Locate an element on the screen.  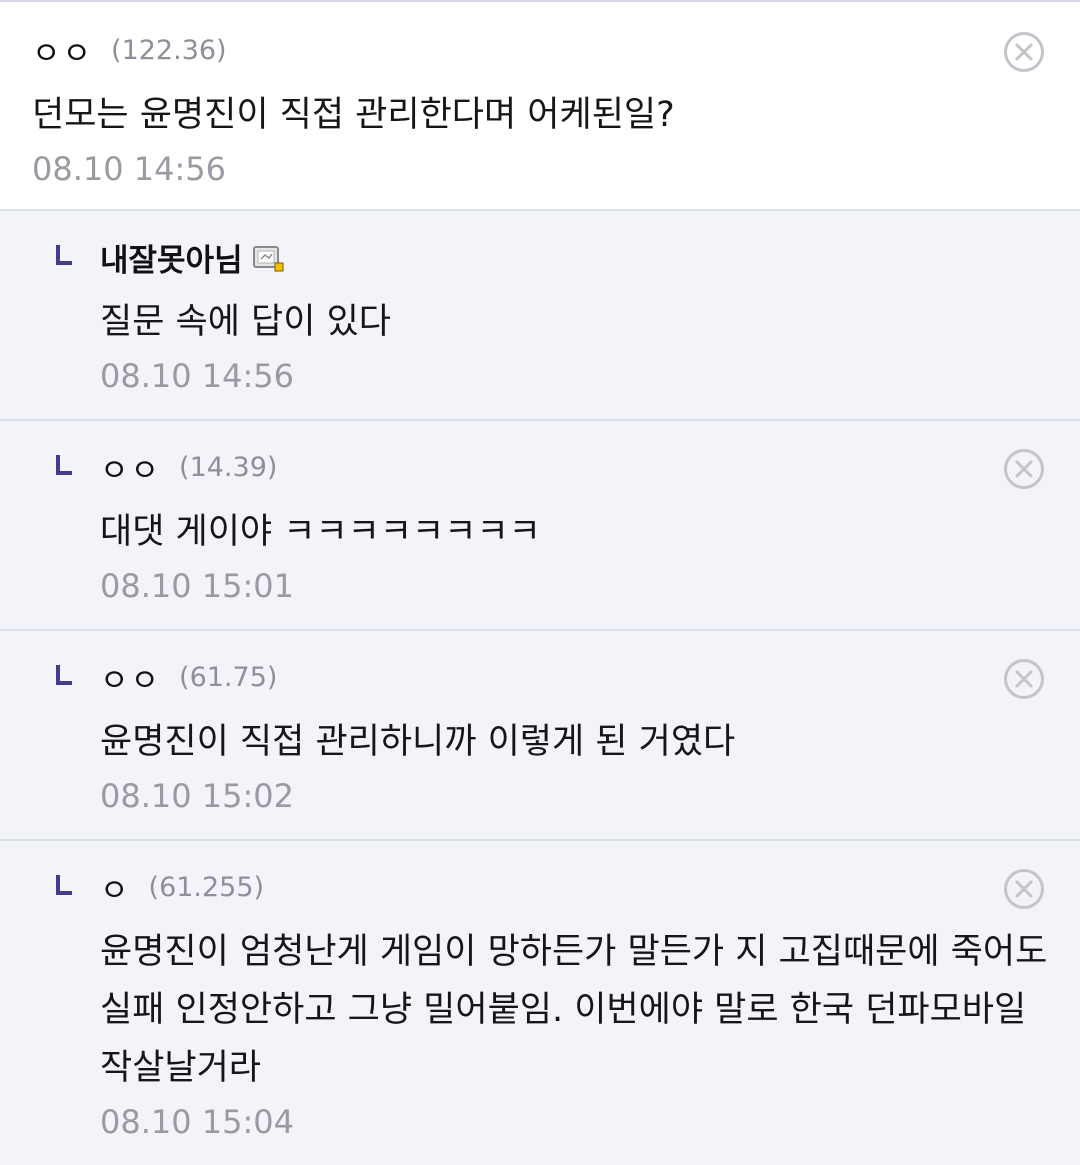
comment-time: 08.10 15:01 is located at coordinates (197, 586).